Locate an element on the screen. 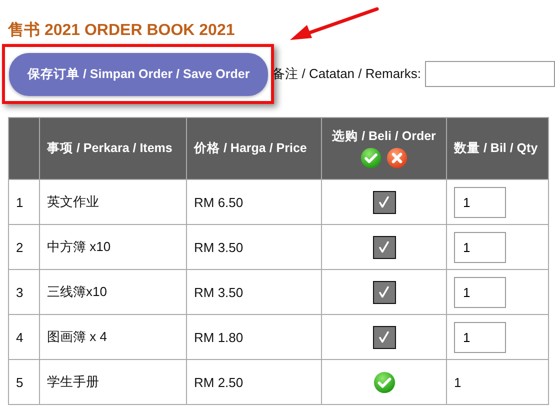 The image size is (555, 407). table-cell: RM 1.80 is located at coordinates (254, 337).